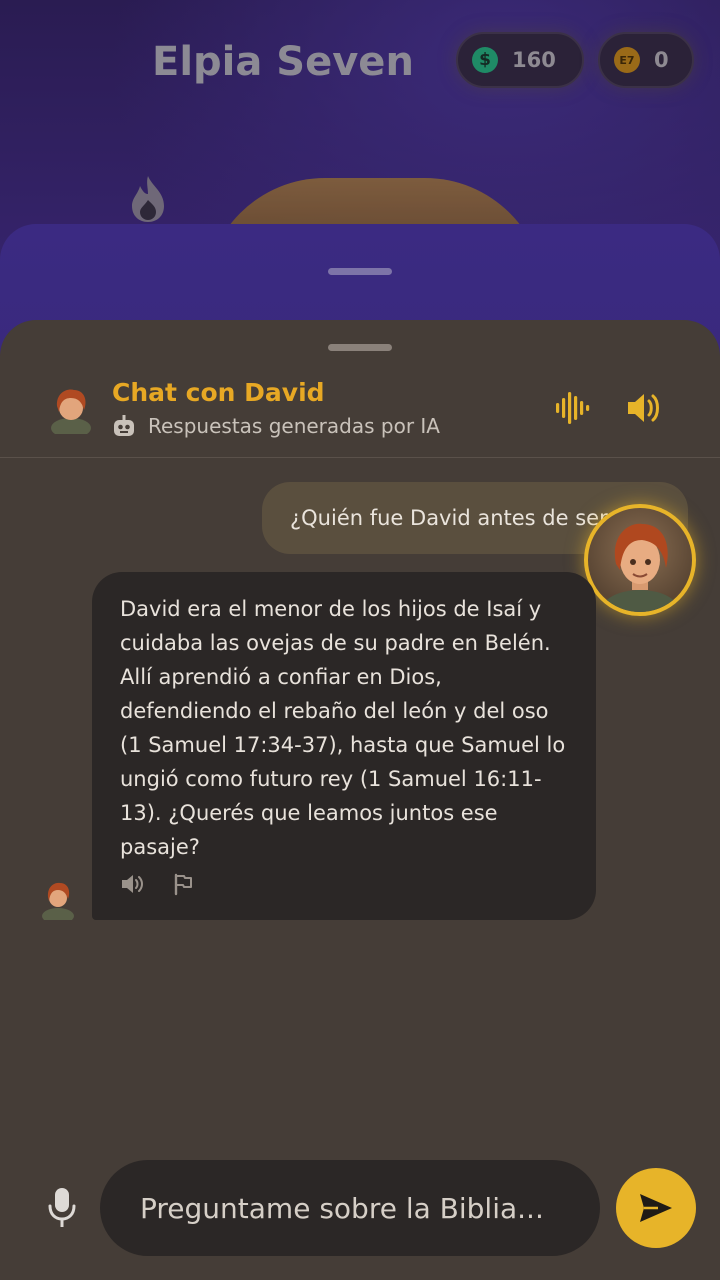 The width and height of the screenshot is (720, 1280). Describe the element at coordinates (534, 60) in the screenshot. I see `money-value: 160` at that location.